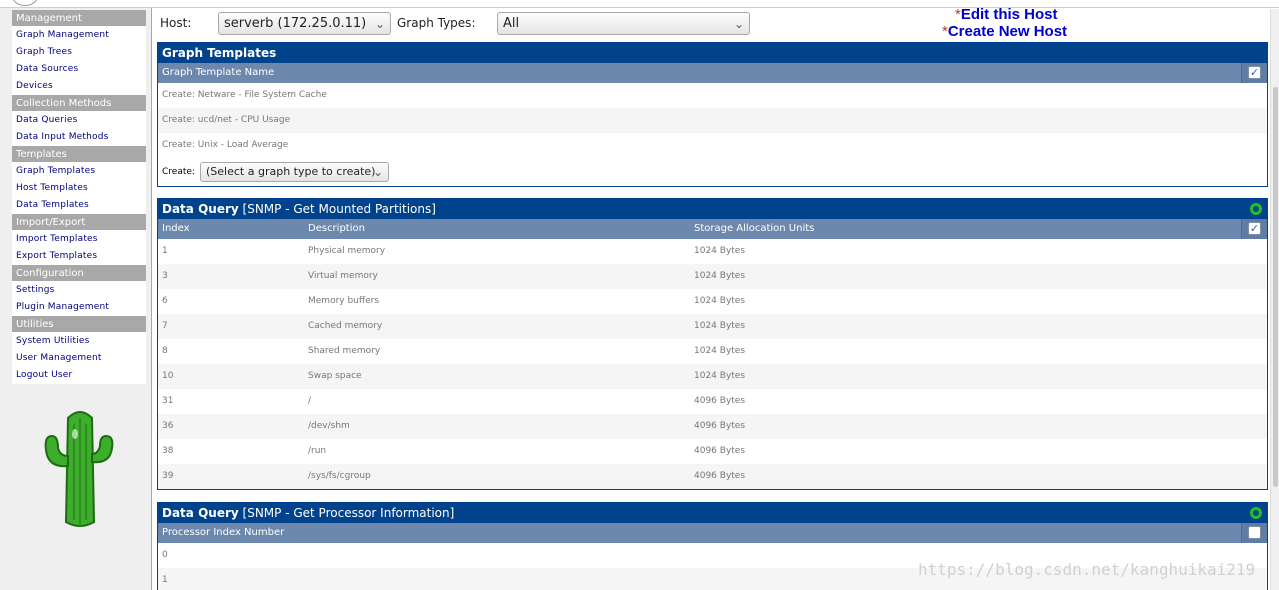 The width and height of the screenshot is (1279, 590). What do you see at coordinates (165, 251) in the screenshot?
I see `cell-index: 1` at bounding box center [165, 251].